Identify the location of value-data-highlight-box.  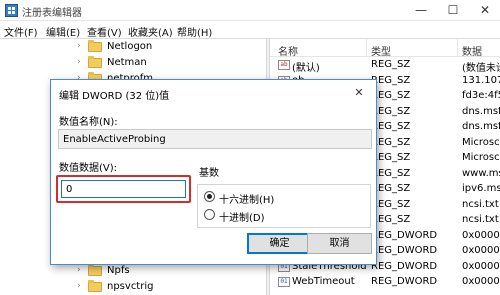
(123, 189).